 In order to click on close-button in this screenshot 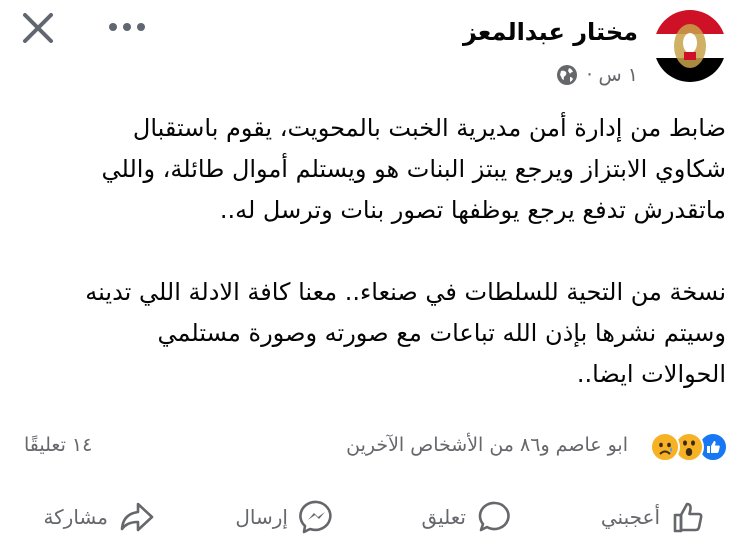, I will do `click(38, 28)`.